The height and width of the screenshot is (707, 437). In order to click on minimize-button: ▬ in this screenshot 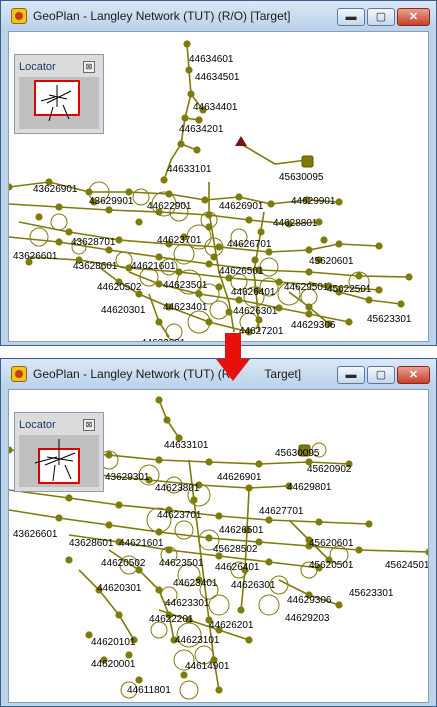, I will do `click(351, 375)`.